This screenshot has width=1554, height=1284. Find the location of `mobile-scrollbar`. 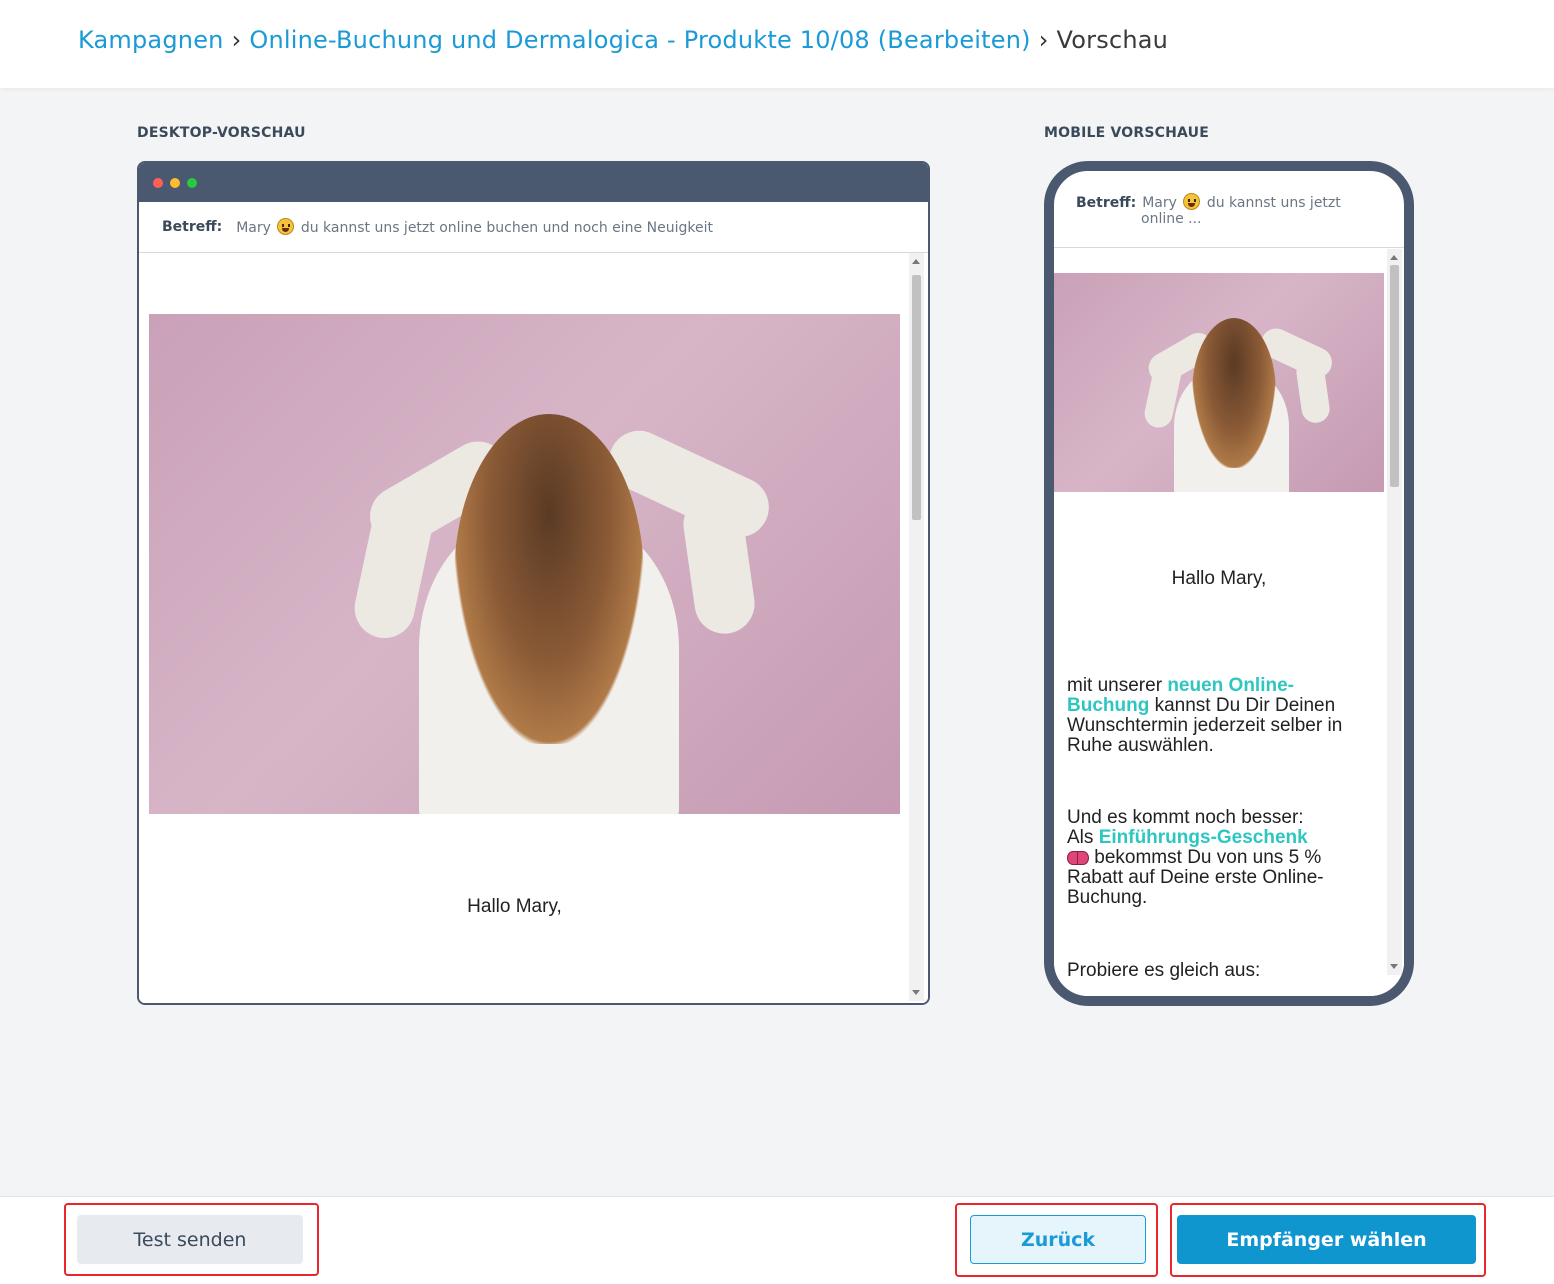

mobile-scrollbar is located at coordinates (1394, 612).